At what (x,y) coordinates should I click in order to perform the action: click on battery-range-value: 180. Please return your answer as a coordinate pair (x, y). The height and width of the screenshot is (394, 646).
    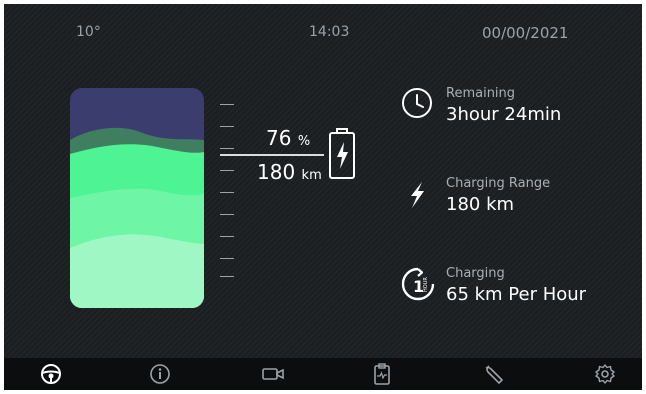
    Looking at the image, I should click on (276, 172).